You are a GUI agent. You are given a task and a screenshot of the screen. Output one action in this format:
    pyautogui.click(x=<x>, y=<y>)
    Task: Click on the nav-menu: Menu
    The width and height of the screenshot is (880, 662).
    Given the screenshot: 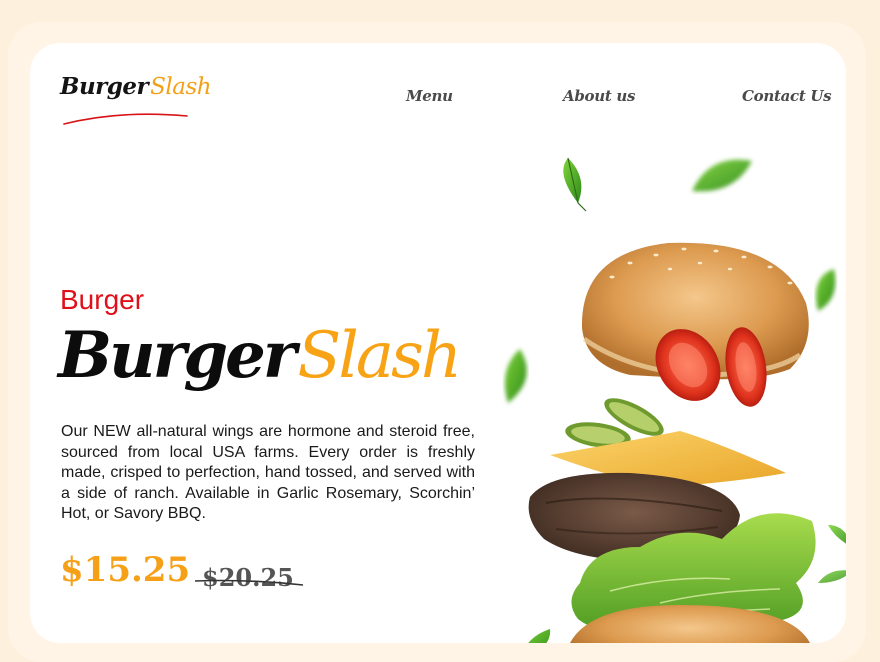 What is the action you would take?
    pyautogui.click(x=429, y=96)
    